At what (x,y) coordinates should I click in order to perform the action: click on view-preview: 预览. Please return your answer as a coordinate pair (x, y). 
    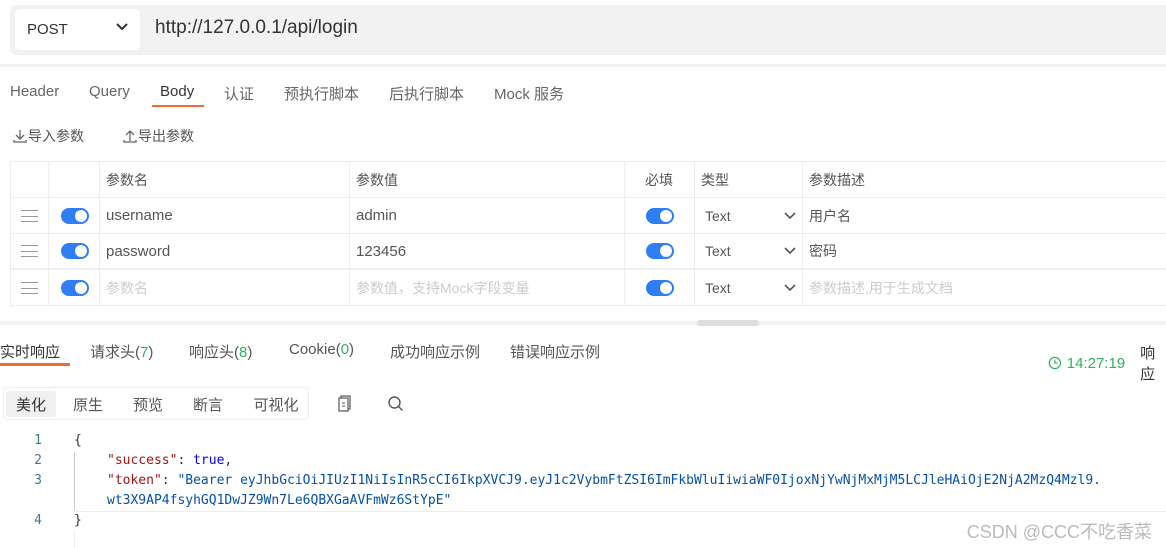
    Looking at the image, I should click on (148, 404).